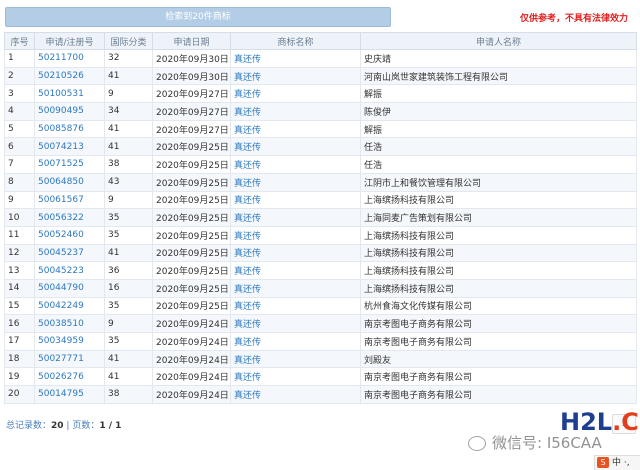 This screenshot has height=470, width=640. I want to click on column-header-no: 序号, so click(19, 41).